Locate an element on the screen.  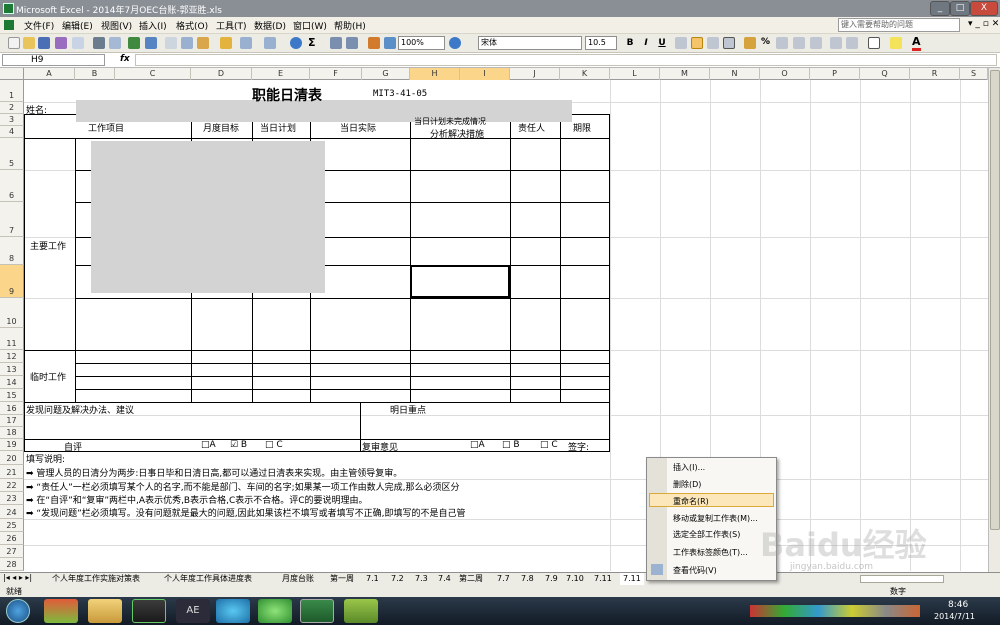
save-icon is located at coordinates (44, 43).